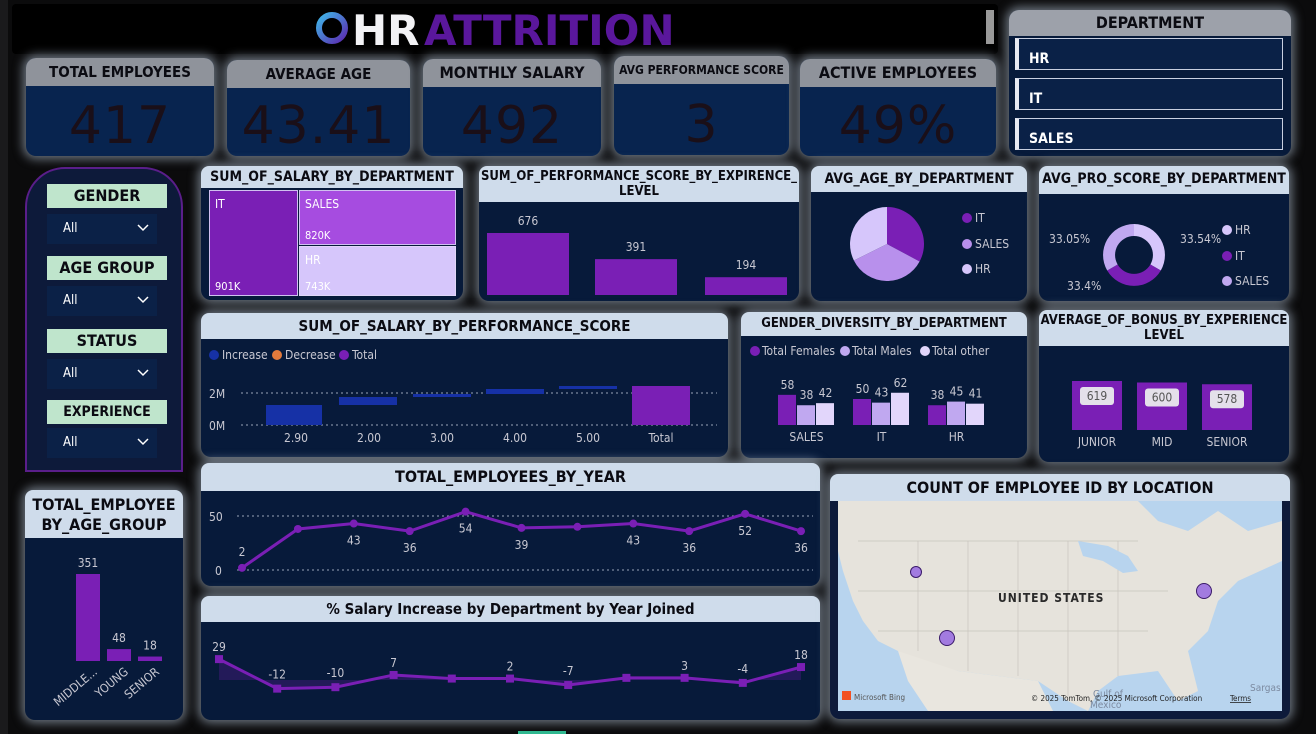 The width and height of the screenshot is (1316, 734). What do you see at coordinates (898, 73) in the screenshot?
I see `kpi-label: ACTIVE EMPLOYEES` at bounding box center [898, 73].